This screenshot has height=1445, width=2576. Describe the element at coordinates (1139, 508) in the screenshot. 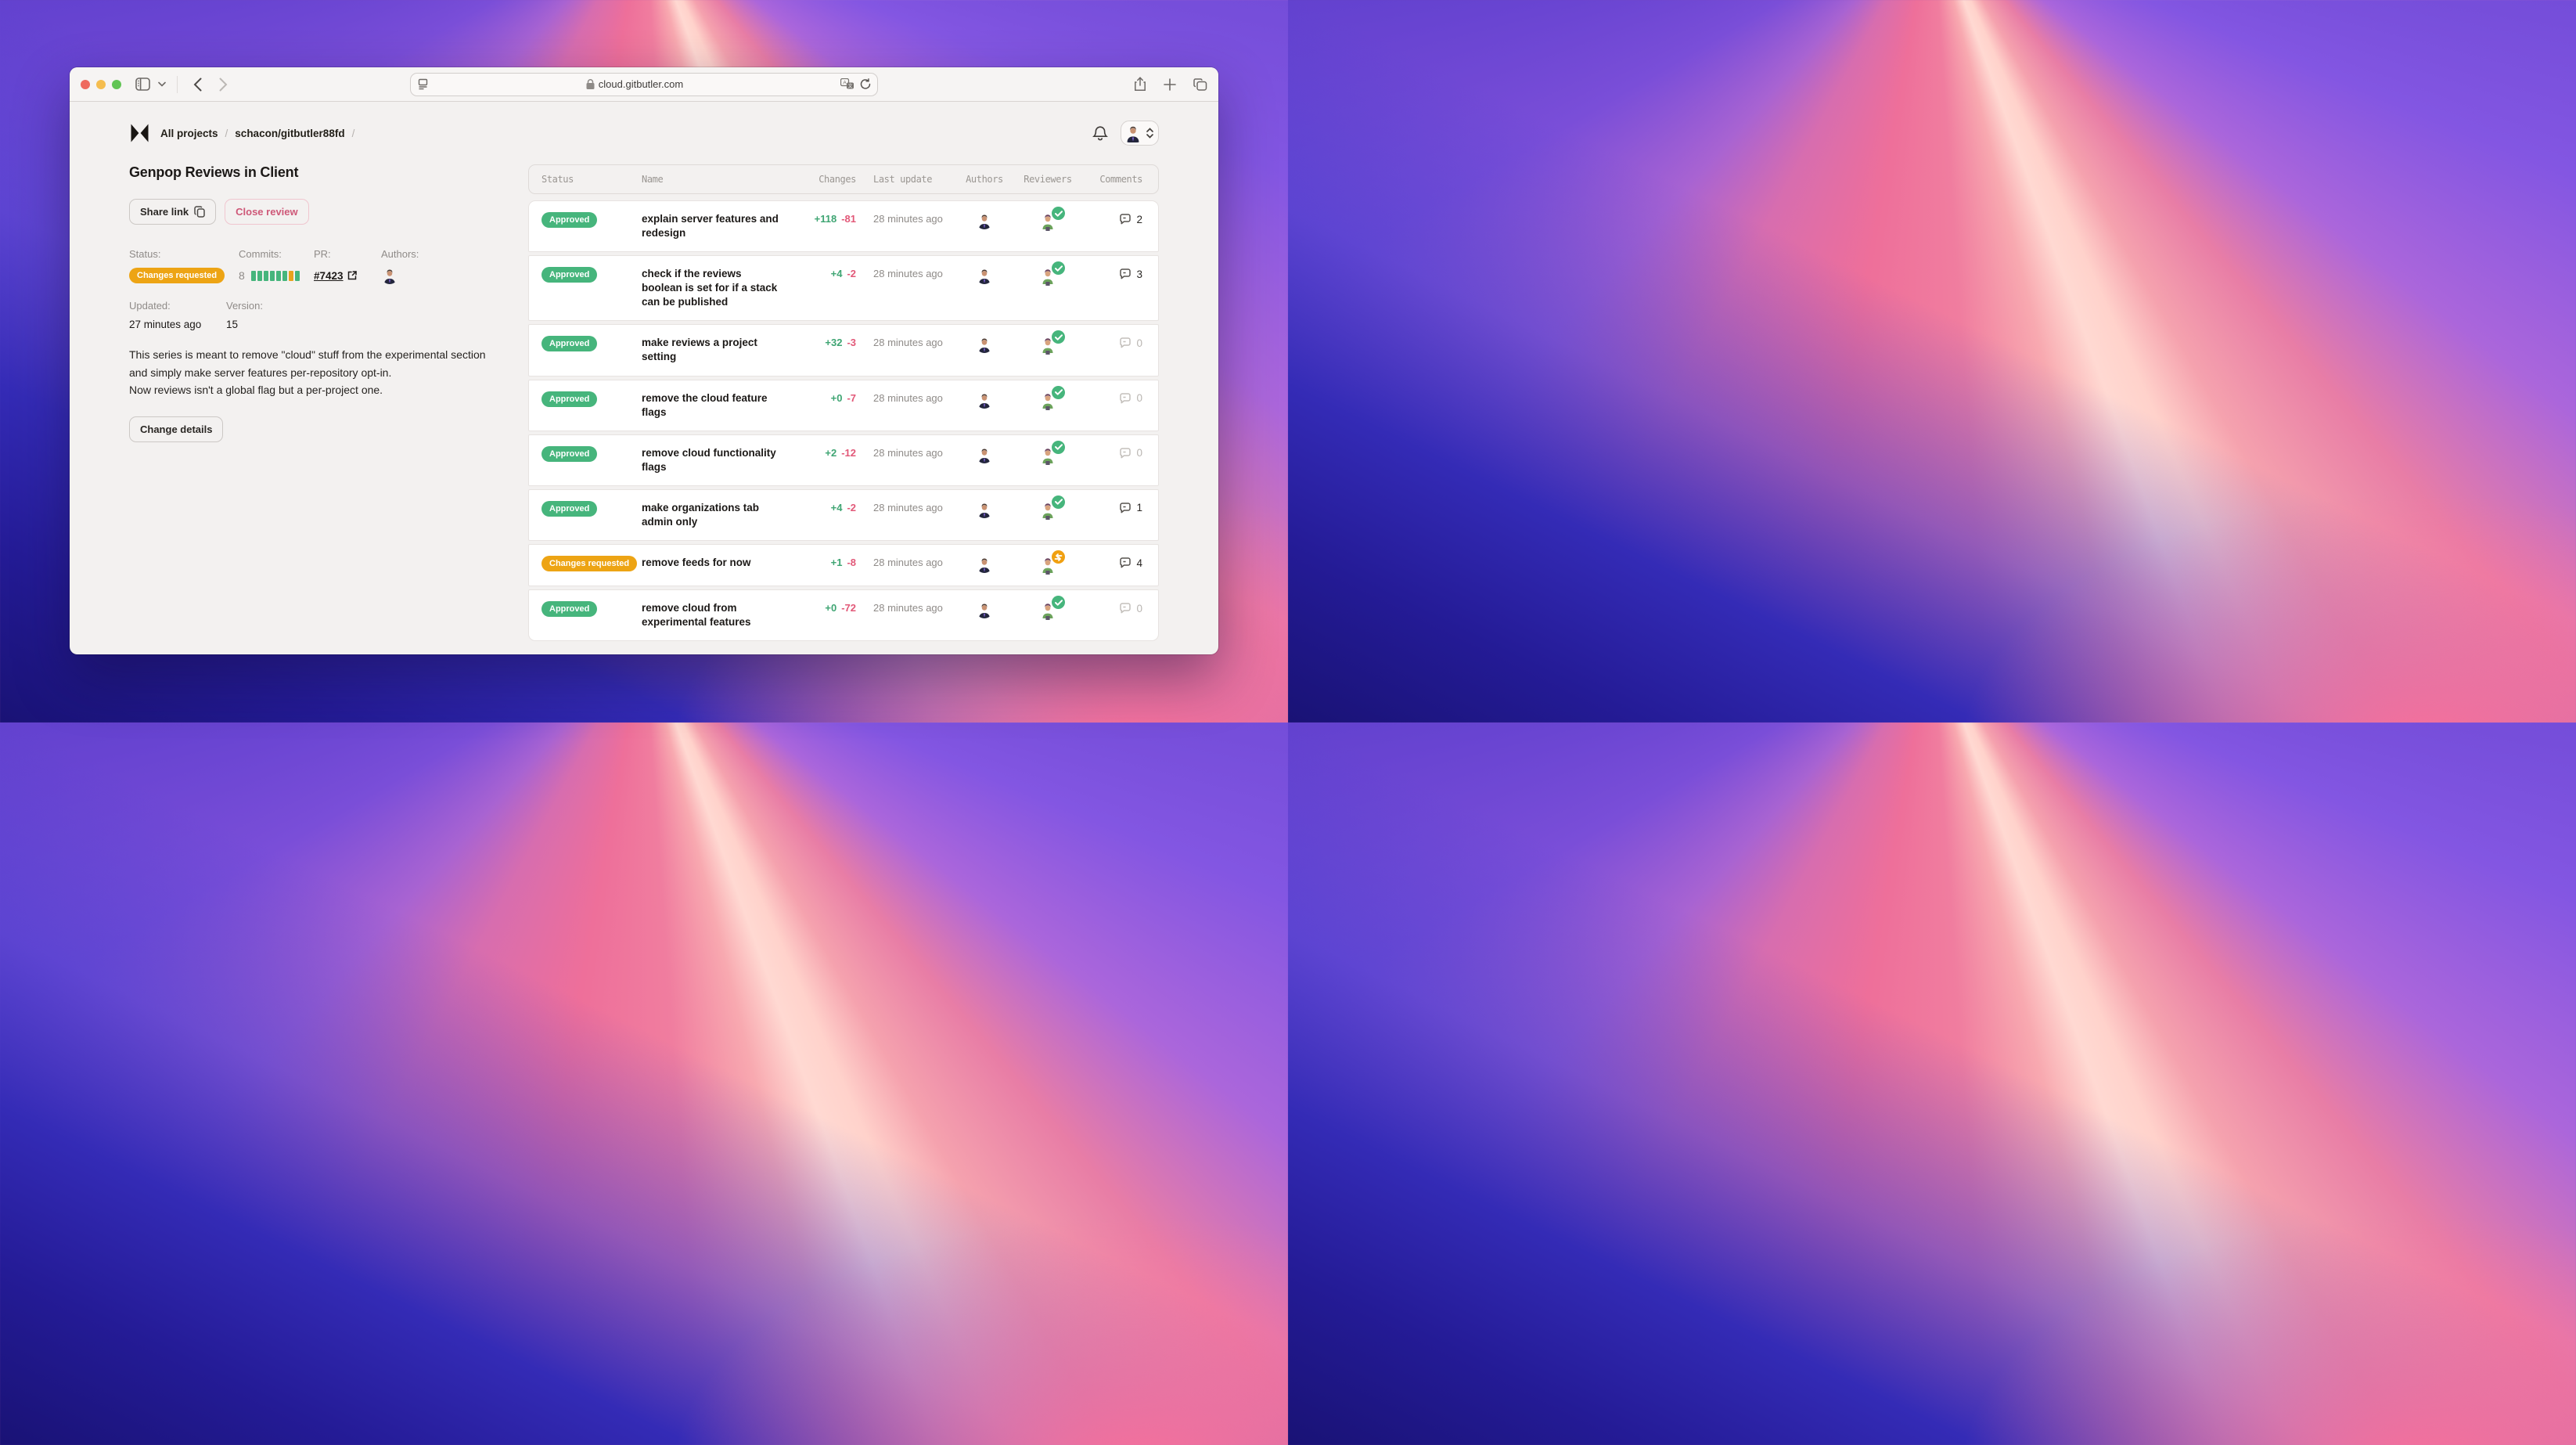

I see `comment-count: 1` at that location.